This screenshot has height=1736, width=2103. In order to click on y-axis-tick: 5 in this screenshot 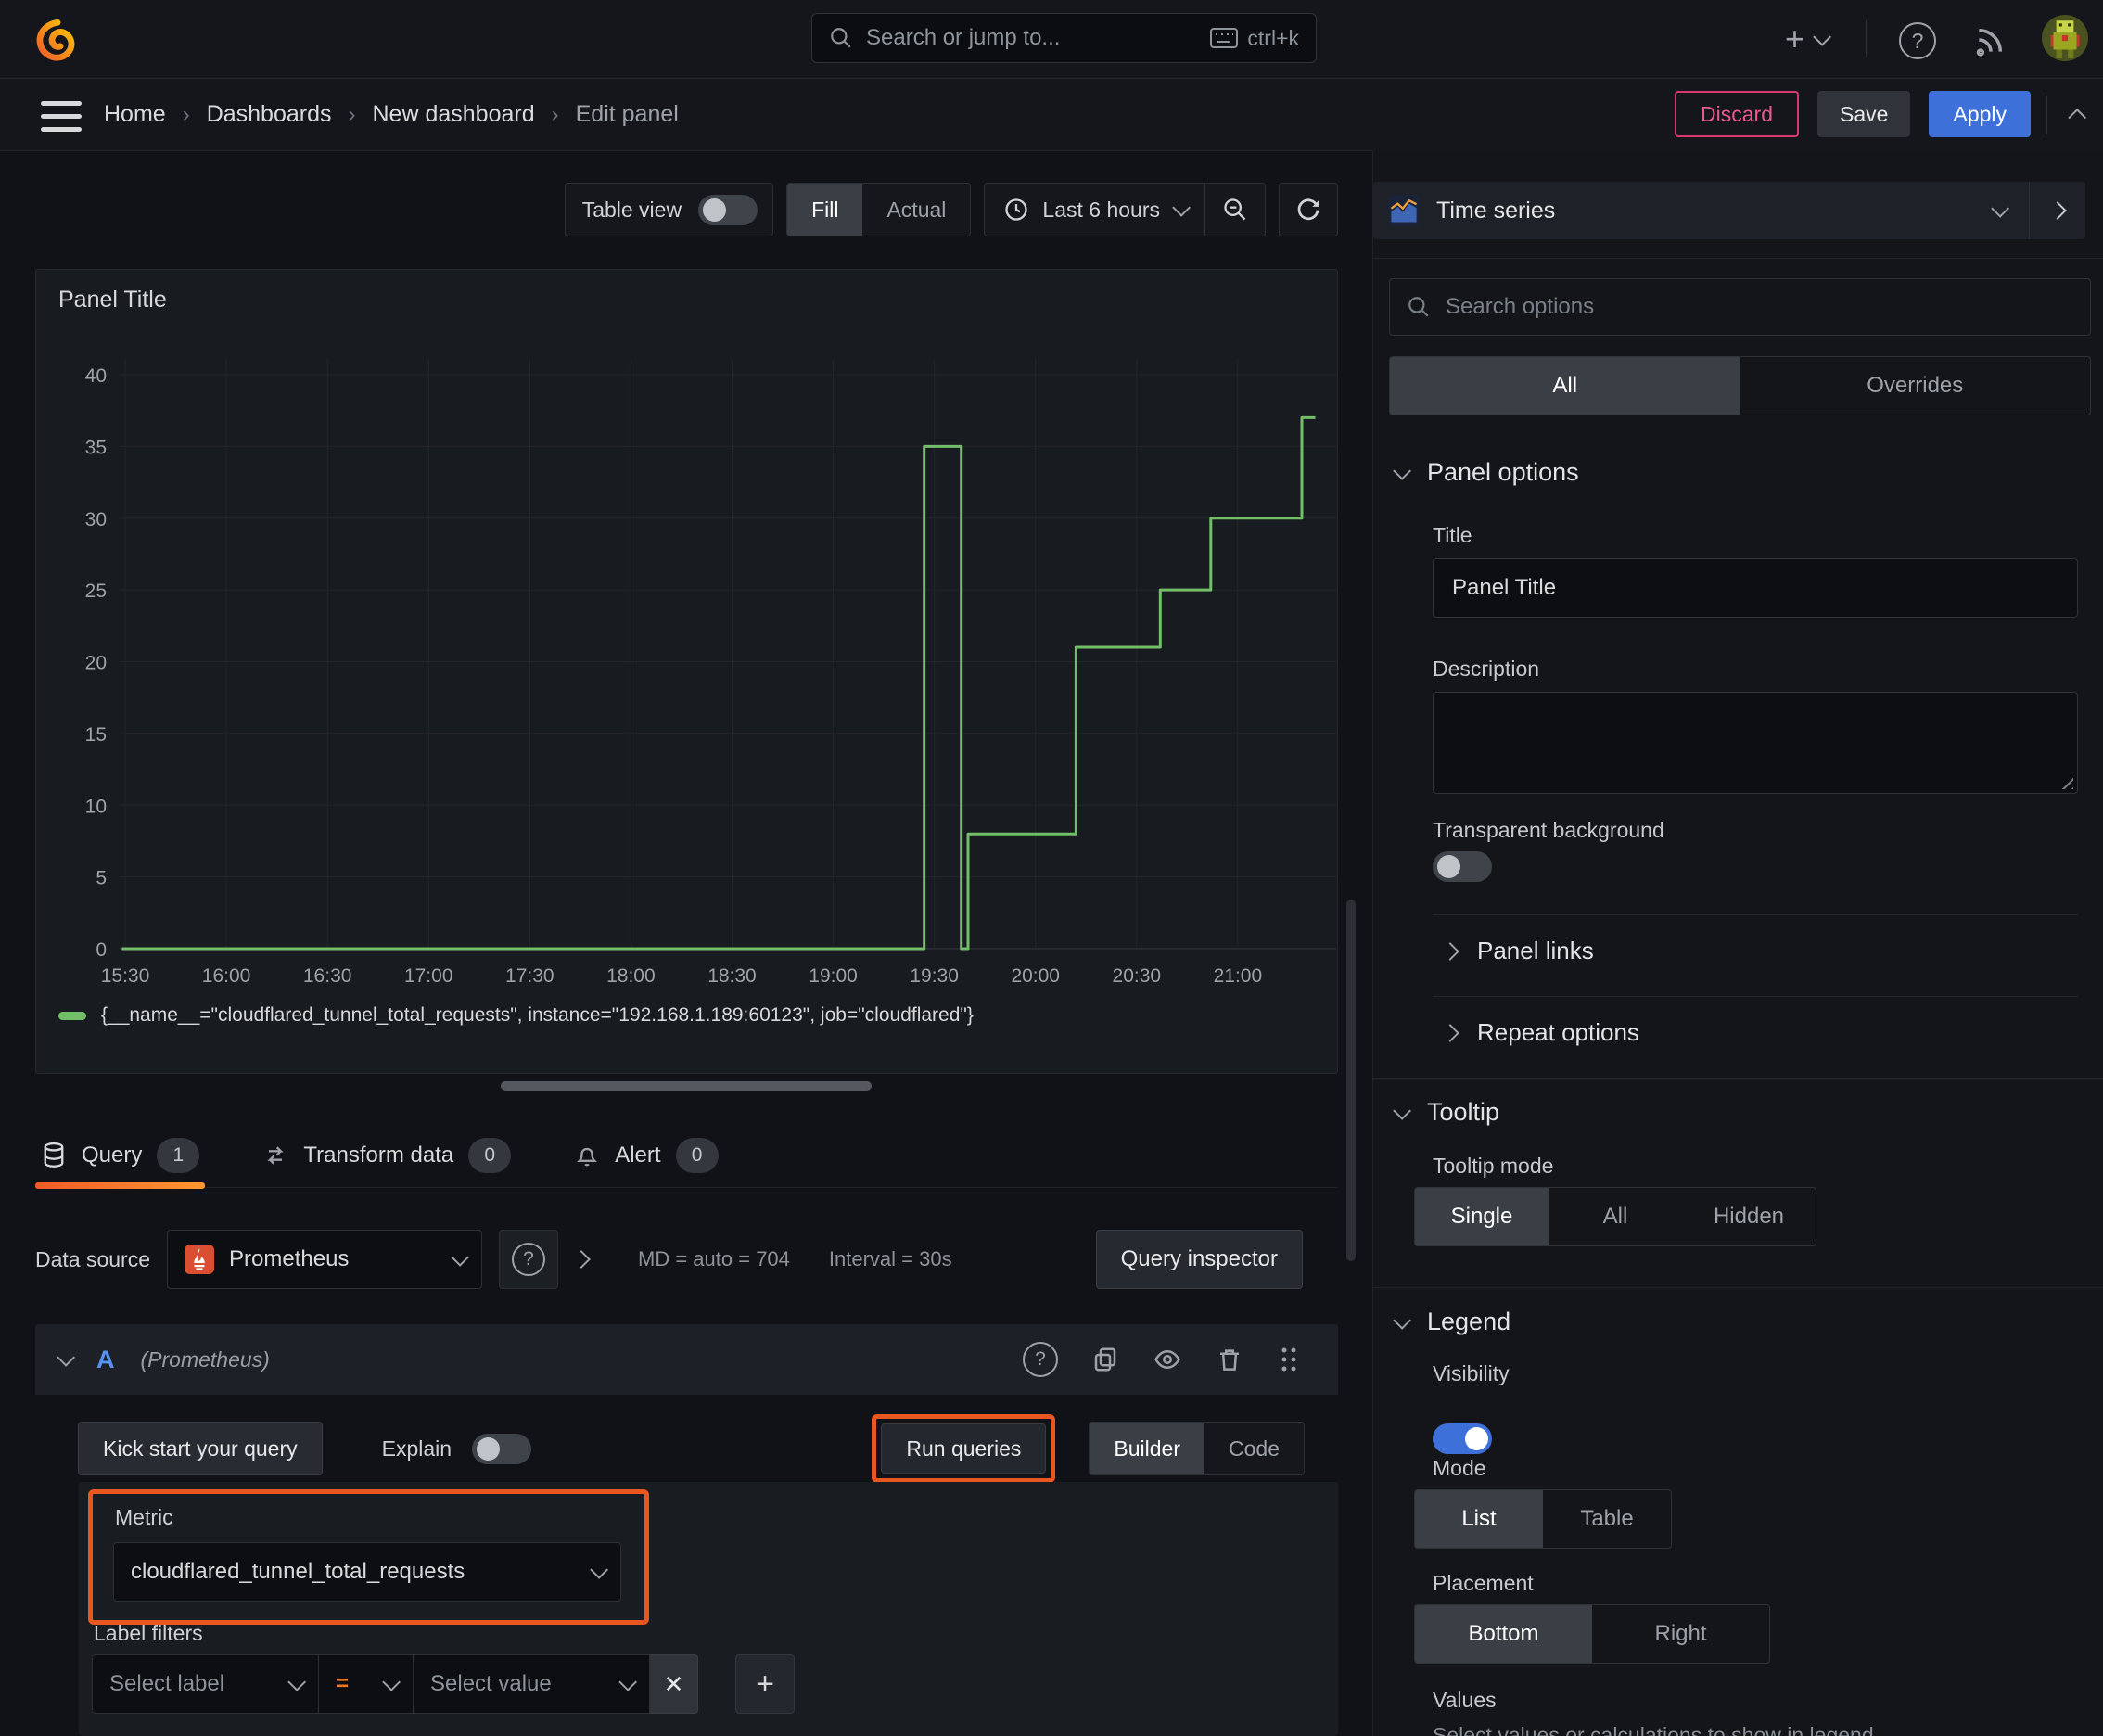, I will do `click(101, 879)`.